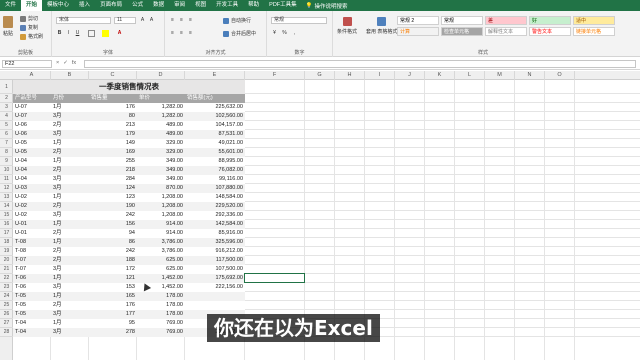 Image resolution: width=640 pixels, height=360 pixels. I want to click on row-header-12: 12, so click(6, 188).